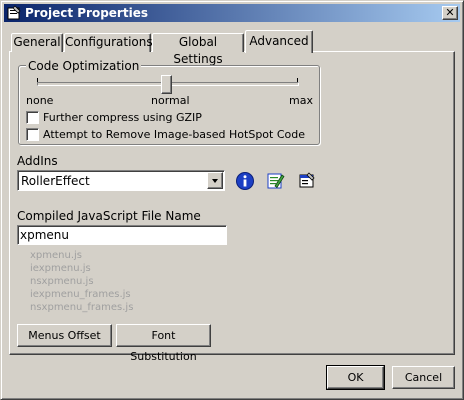  I want to click on cancel-button: Cancel, so click(423, 377).